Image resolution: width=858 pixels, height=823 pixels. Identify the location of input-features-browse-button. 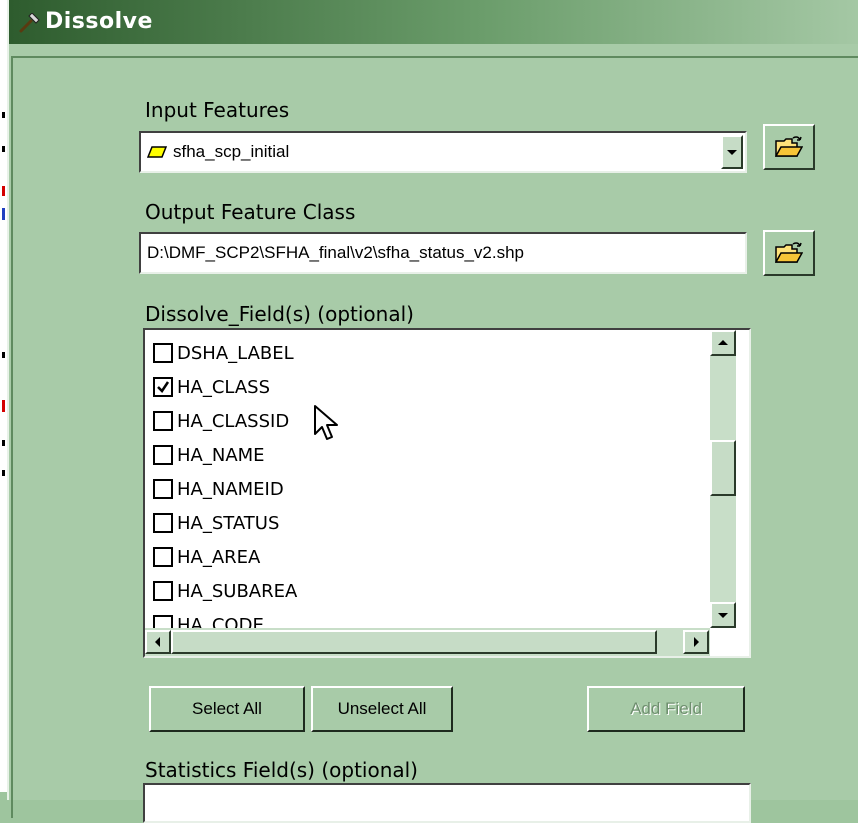
(789, 147).